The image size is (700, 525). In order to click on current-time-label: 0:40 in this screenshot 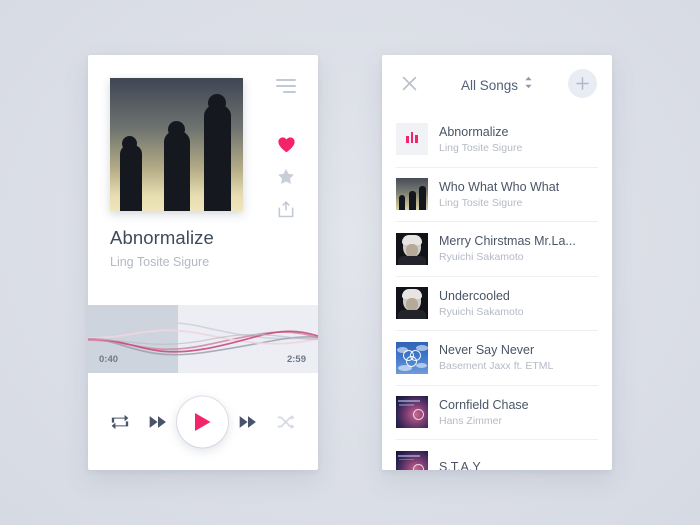, I will do `click(109, 359)`.